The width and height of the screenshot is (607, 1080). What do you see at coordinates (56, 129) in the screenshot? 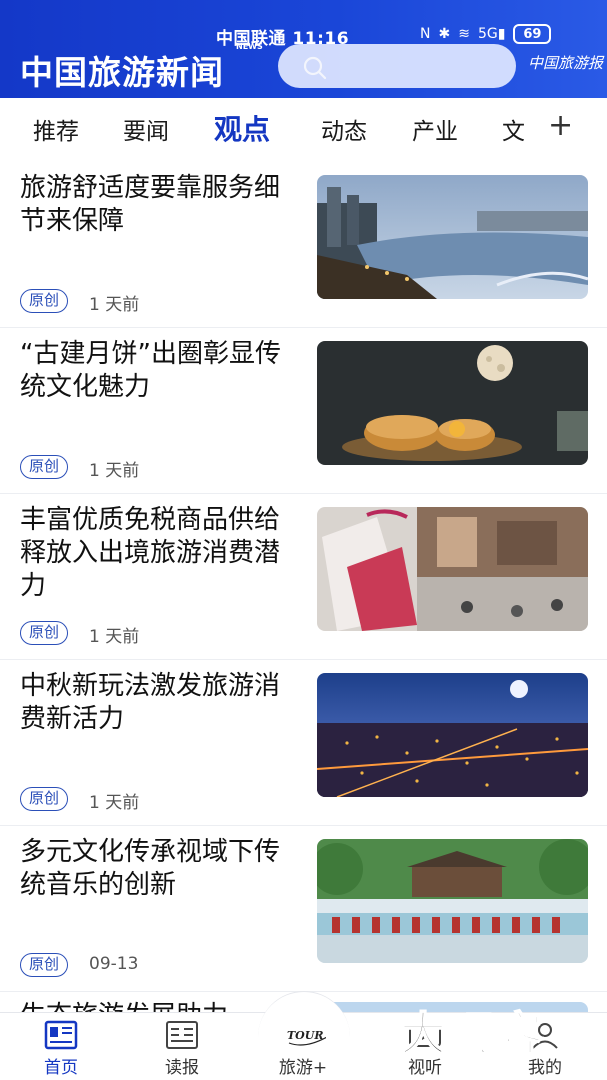
I see `tab-recommend: 推荐` at bounding box center [56, 129].